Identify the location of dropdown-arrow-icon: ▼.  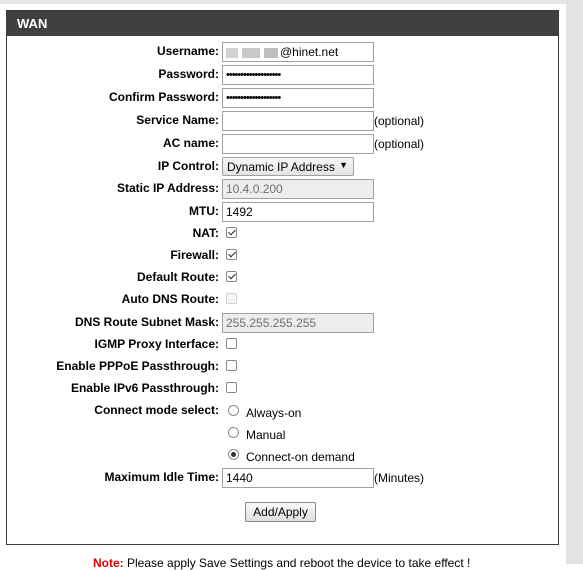
(343, 165).